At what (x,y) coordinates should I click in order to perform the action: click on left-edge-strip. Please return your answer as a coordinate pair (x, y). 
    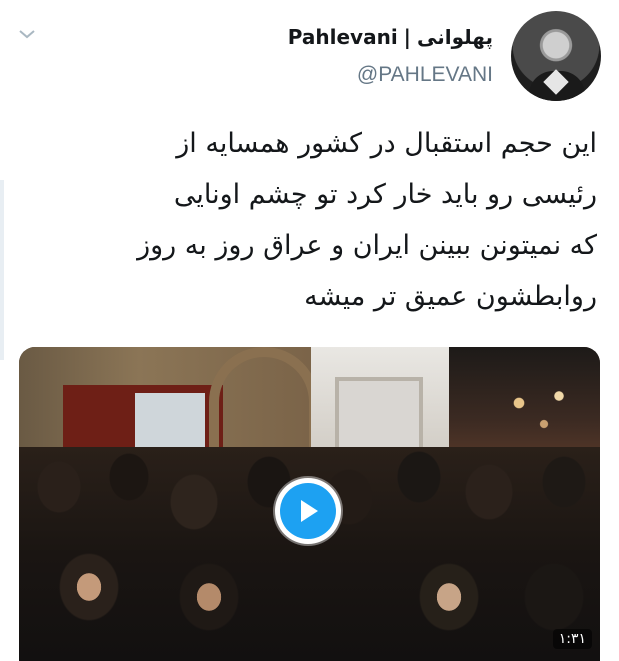
    Looking at the image, I should click on (2, 270).